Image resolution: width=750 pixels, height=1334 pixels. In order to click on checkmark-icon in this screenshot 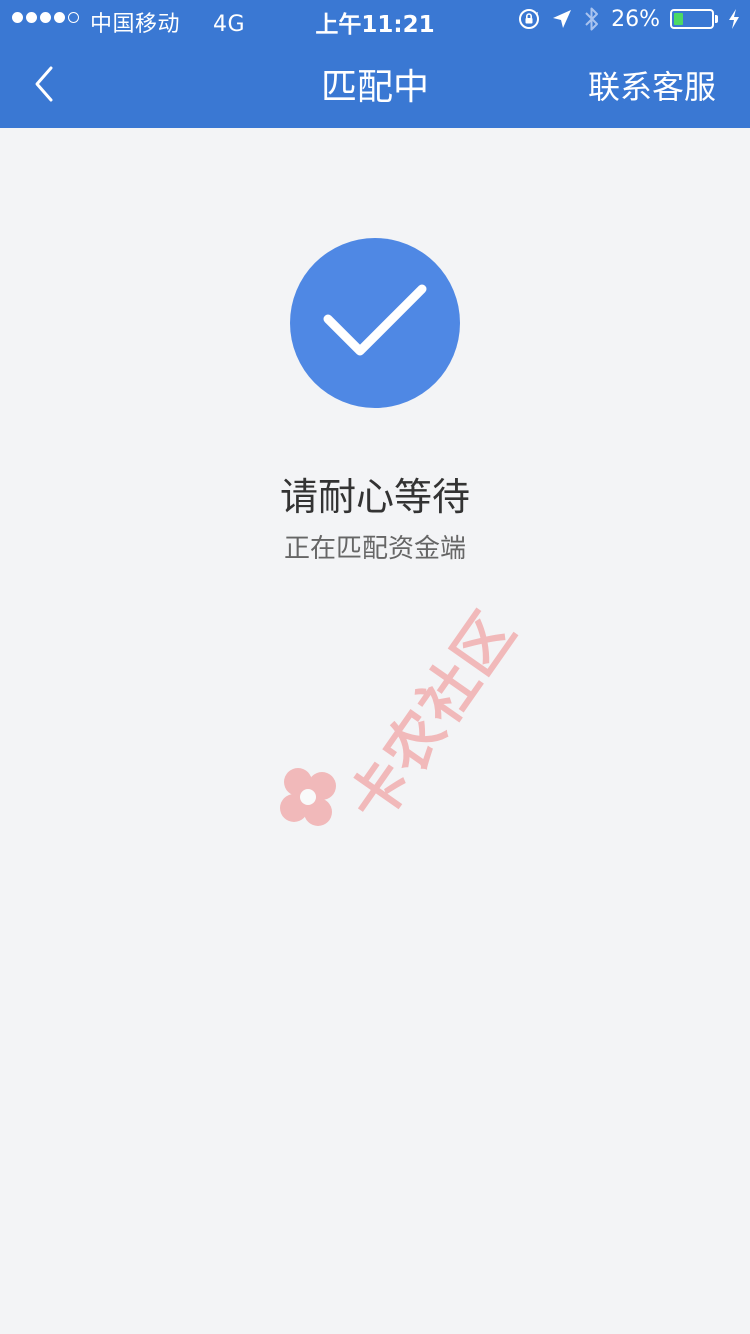, I will do `click(375, 320)`.